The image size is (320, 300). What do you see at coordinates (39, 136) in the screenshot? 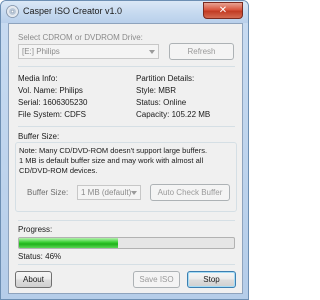
I see `buffer-heading: Buffer Size:` at bounding box center [39, 136].